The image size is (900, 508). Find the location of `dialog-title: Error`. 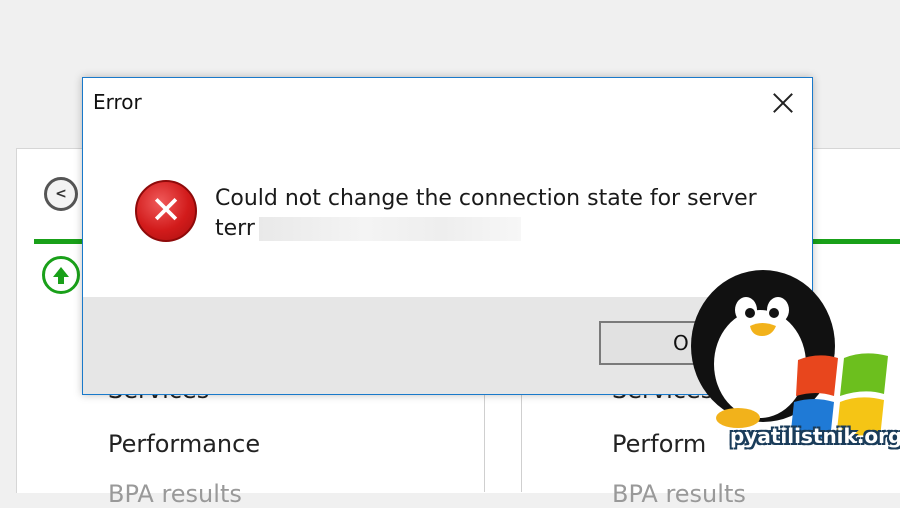

dialog-title: Error is located at coordinates (117, 102).